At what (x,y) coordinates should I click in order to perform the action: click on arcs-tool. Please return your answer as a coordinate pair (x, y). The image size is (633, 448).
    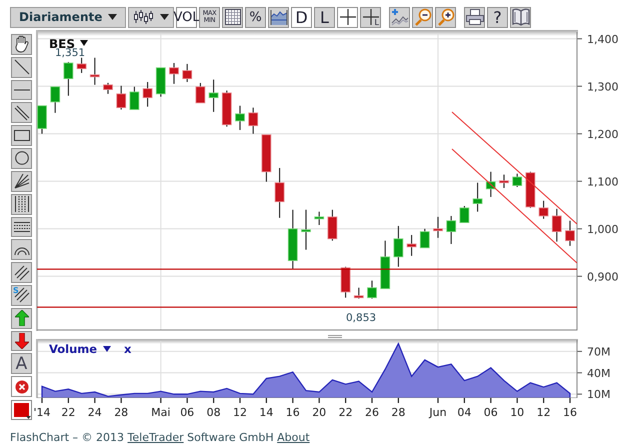
    Looking at the image, I should click on (21, 249).